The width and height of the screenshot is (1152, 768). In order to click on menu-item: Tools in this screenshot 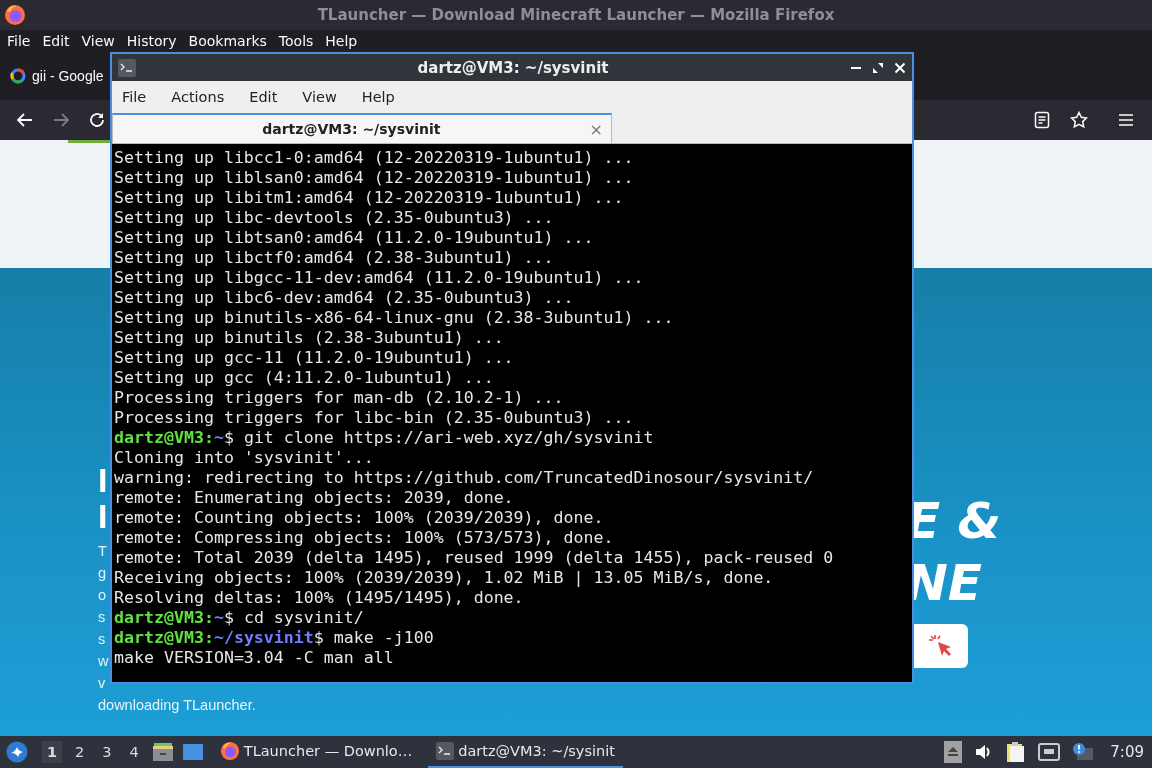, I will do `click(296, 41)`.